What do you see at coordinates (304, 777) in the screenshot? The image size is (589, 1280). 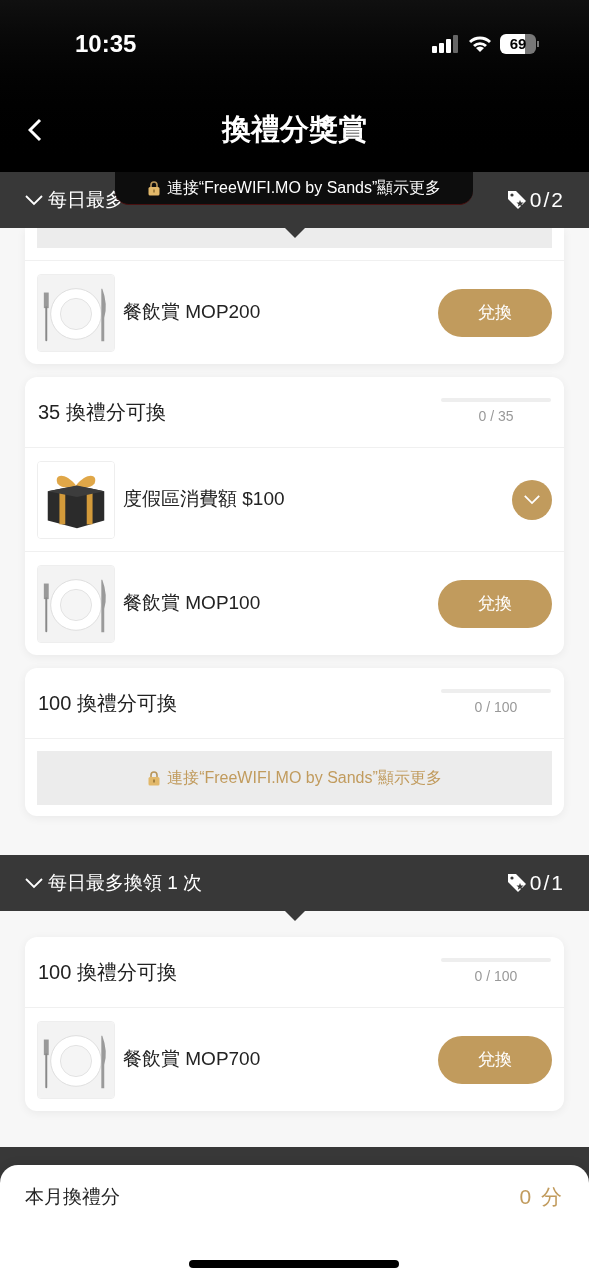 I see `locked-notice-text: 連接“FreeWIFI.MO by Sands”顯示更多` at bounding box center [304, 777].